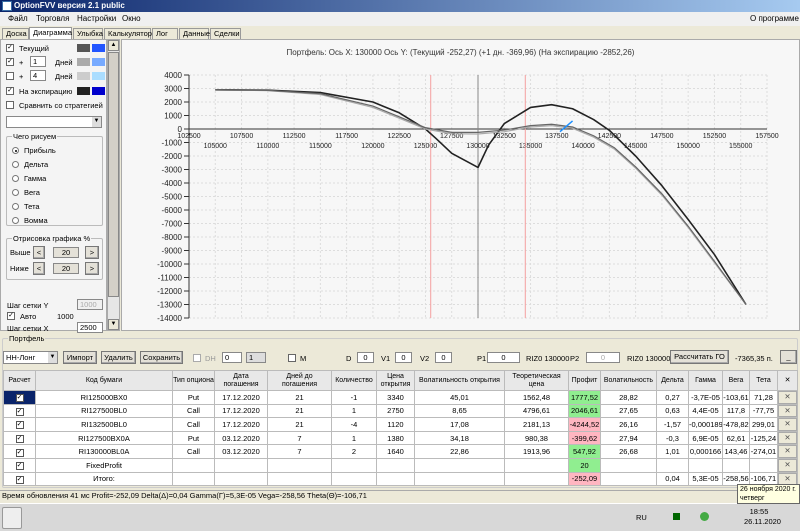 This screenshot has height=531, width=800. Describe the element at coordinates (787, 380) in the screenshot. I see `column-header: ✕` at that location.